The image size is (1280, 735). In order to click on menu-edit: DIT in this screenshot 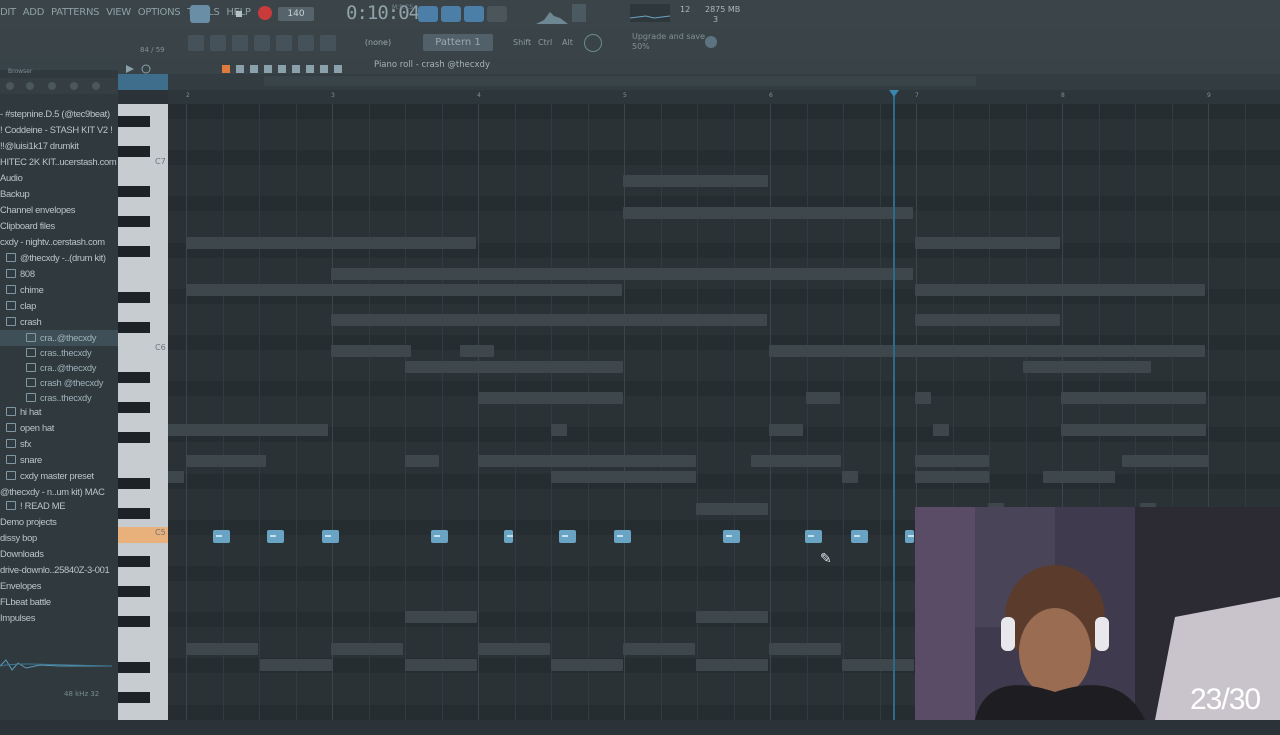, I will do `click(8, 12)`.